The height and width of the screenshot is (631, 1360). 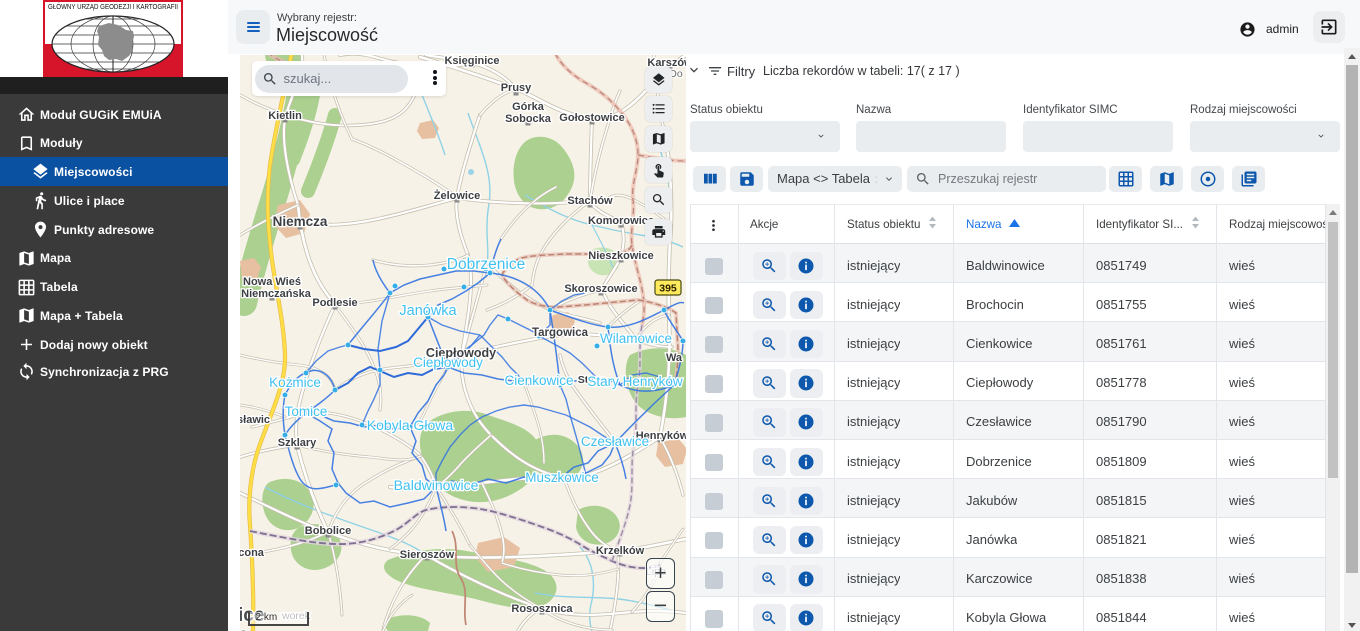 What do you see at coordinates (276, 294) in the screenshot?
I see `svg-text: Niemczańska` at bounding box center [276, 294].